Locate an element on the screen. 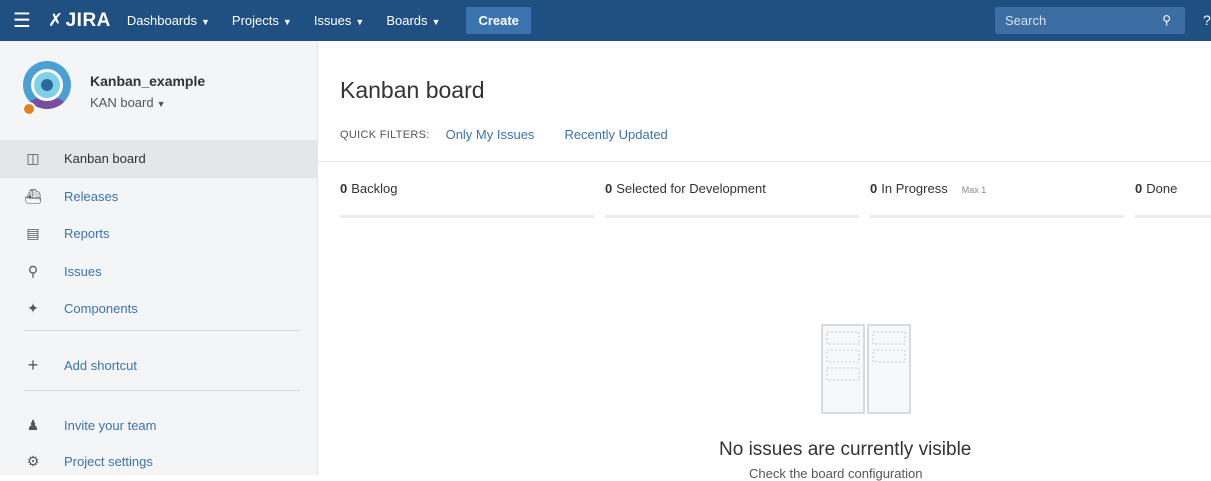 This screenshot has height=481, width=1211. help-icon: ? is located at coordinates (1207, 20).